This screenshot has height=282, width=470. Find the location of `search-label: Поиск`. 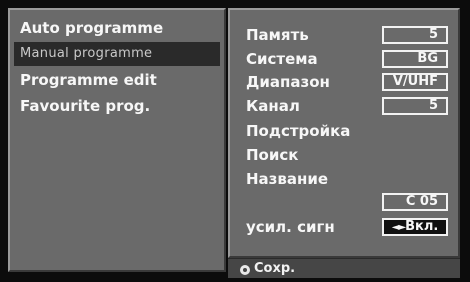

search-label: Поиск is located at coordinates (272, 155).